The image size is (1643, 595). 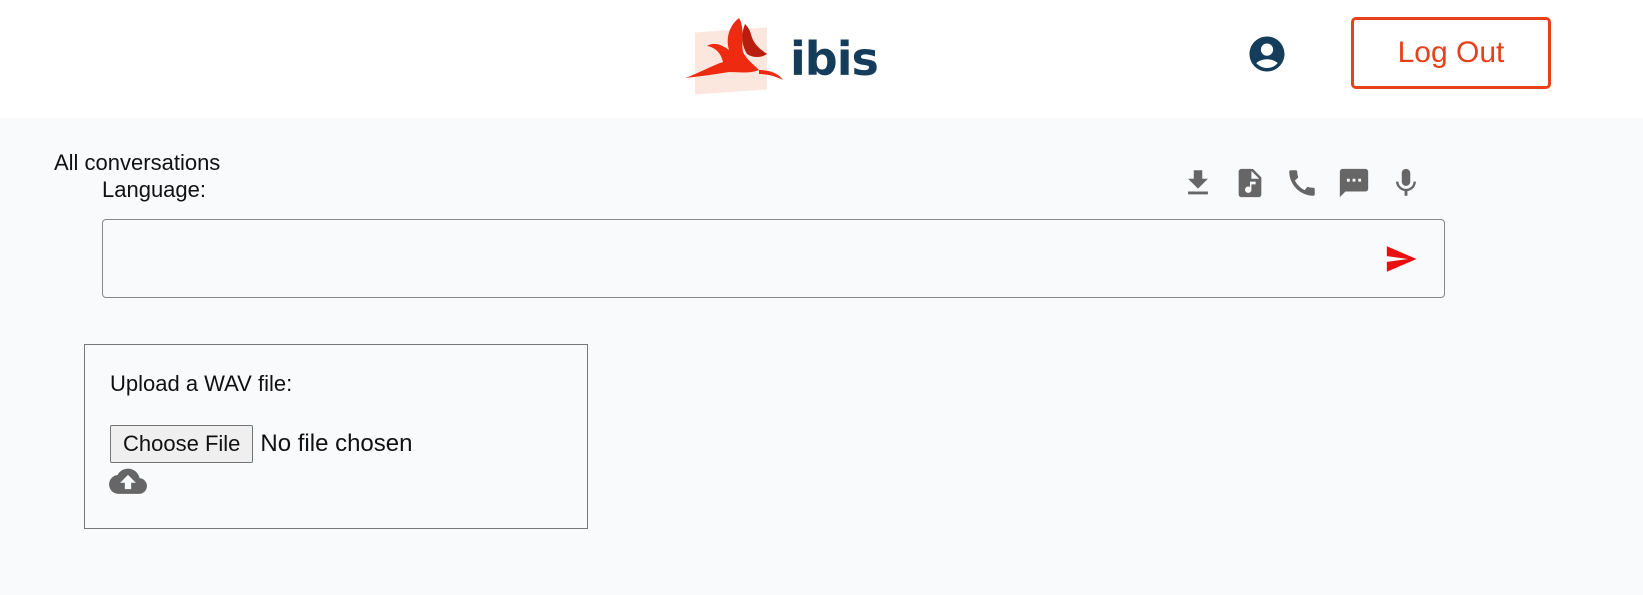 I want to click on audio-file-icon, so click(x=1250, y=183).